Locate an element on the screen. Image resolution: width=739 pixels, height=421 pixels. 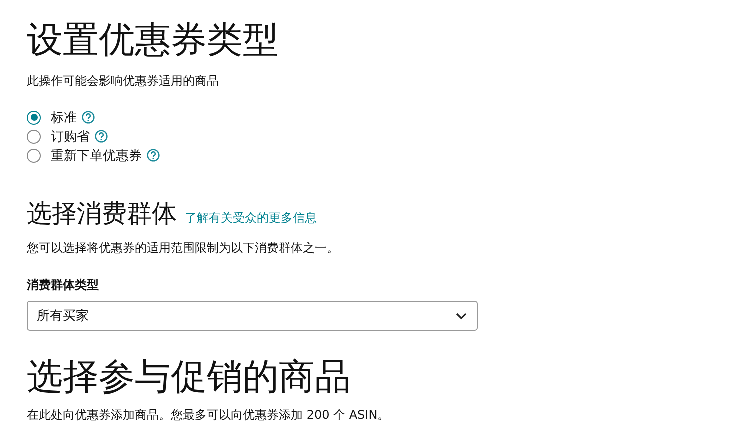
section-heading: 选择参与促销的商品 is located at coordinates (189, 378).